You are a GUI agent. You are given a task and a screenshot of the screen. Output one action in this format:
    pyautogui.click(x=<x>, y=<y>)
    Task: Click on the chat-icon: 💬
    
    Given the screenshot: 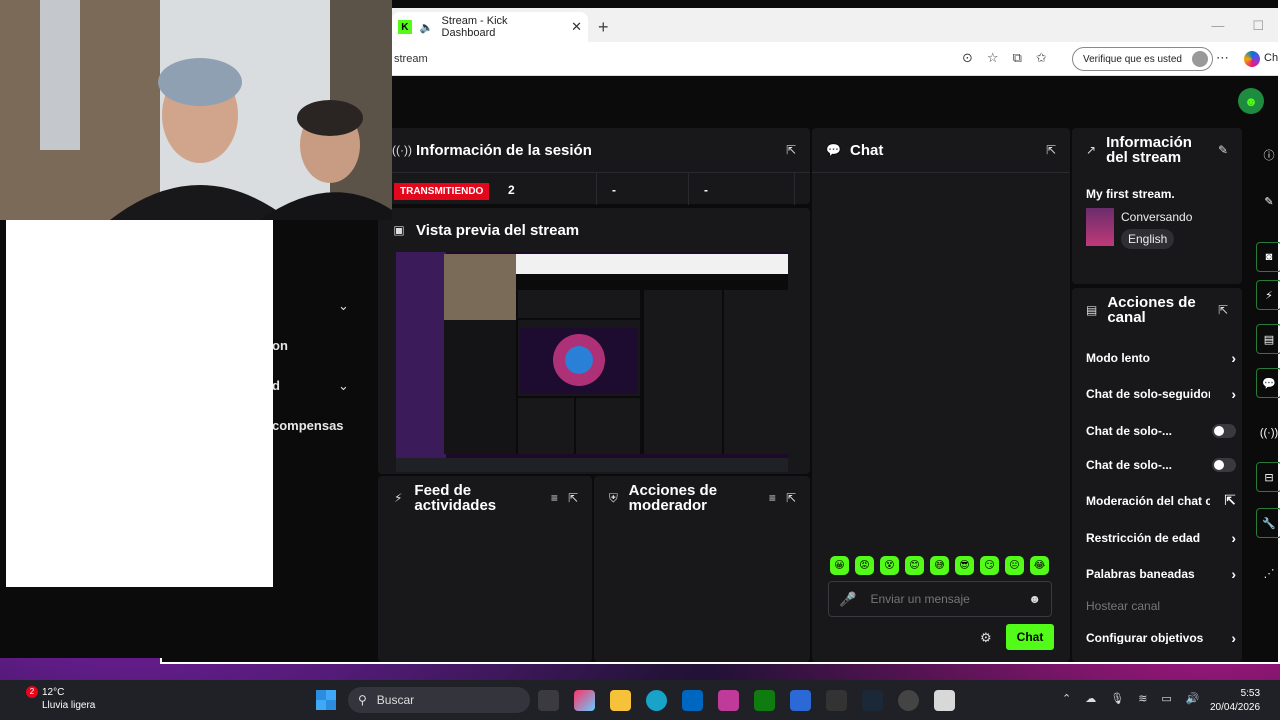 What is the action you would take?
    pyautogui.click(x=1268, y=383)
    